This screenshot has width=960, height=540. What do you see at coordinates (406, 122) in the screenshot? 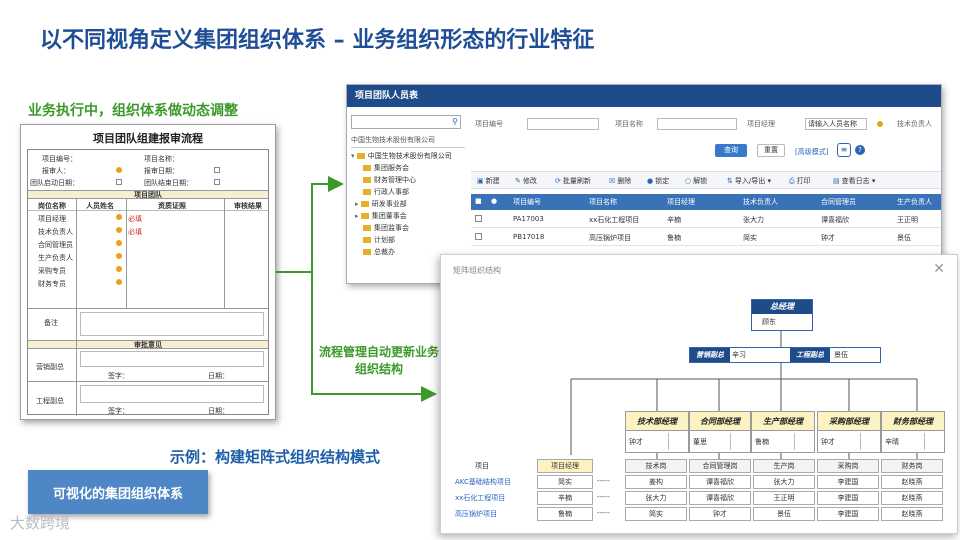
I see `tree-search-input: ⚲` at bounding box center [406, 122].